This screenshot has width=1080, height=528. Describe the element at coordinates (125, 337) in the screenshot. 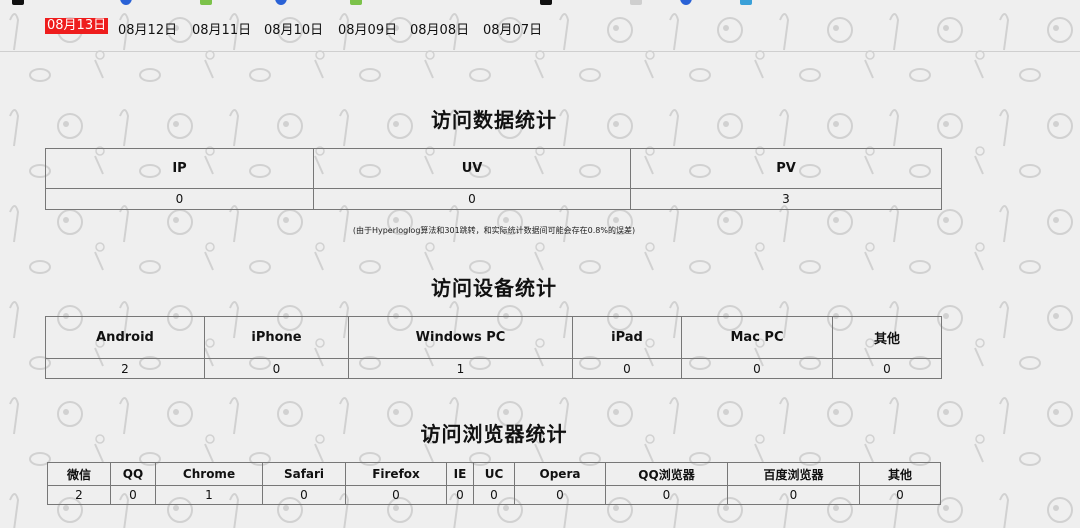

I see `table-header-cell: Android` at that location.